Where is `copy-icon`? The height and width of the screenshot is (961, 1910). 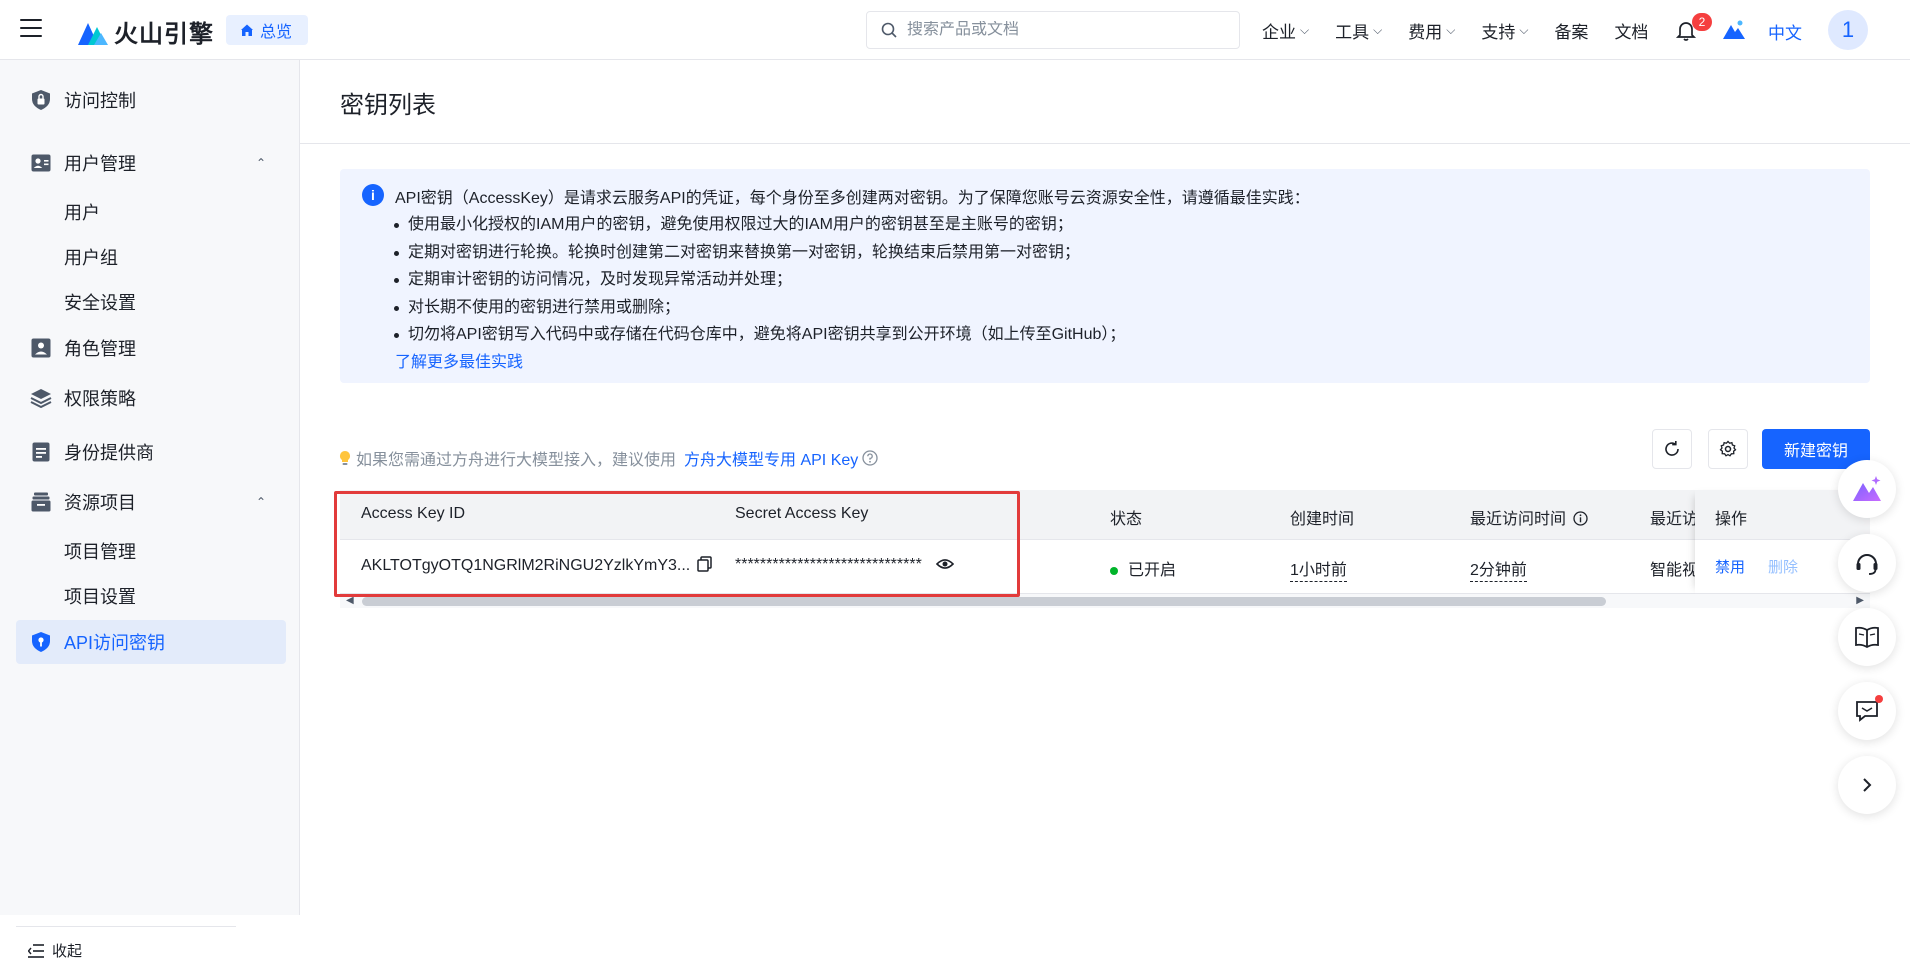 copy-icon is located at coordinates (704, 564).